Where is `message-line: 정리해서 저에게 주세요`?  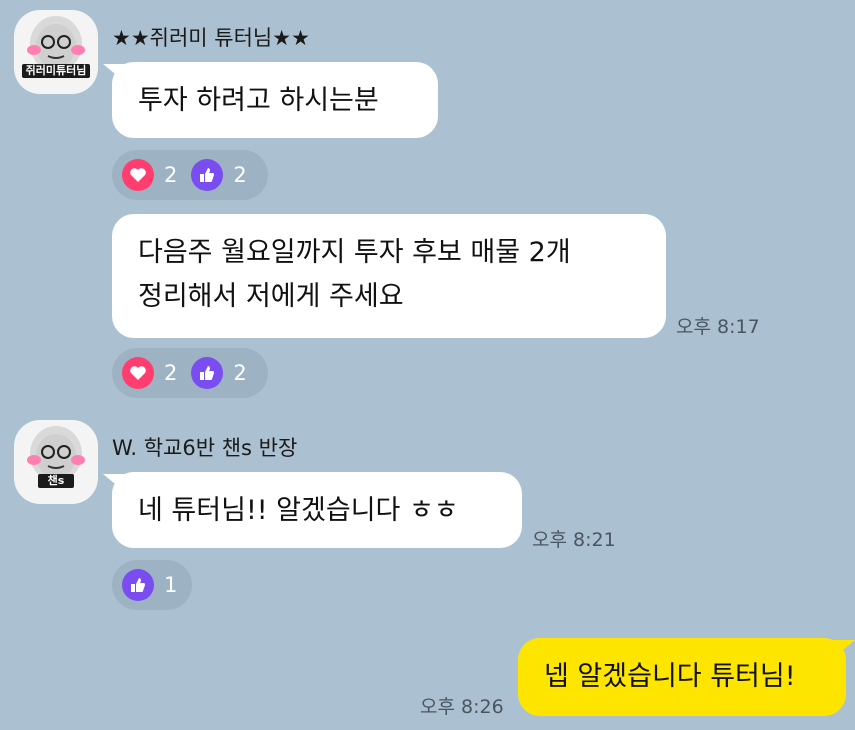
message-line: 정리해서 저에게 주세요 is located at coordinates (271, 296).